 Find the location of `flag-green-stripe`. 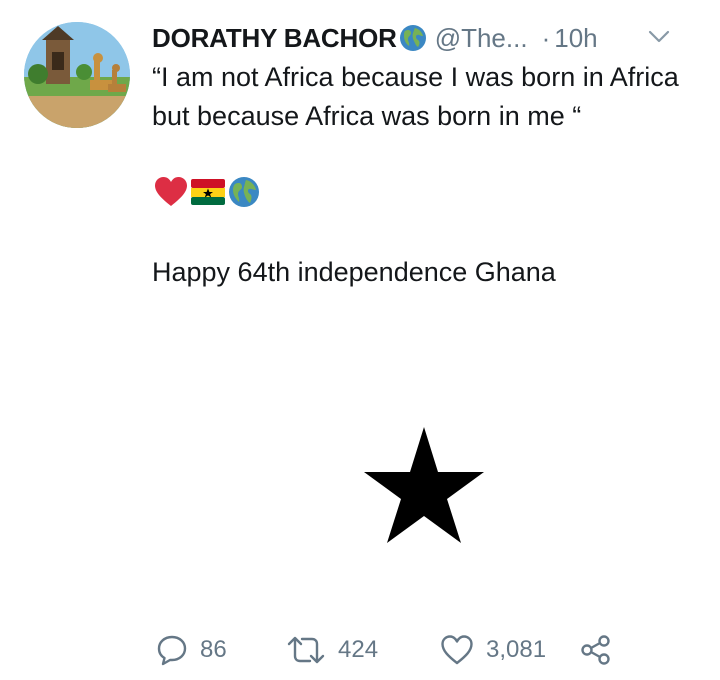

flag-green-stripe is located at coordinates (424, 577).